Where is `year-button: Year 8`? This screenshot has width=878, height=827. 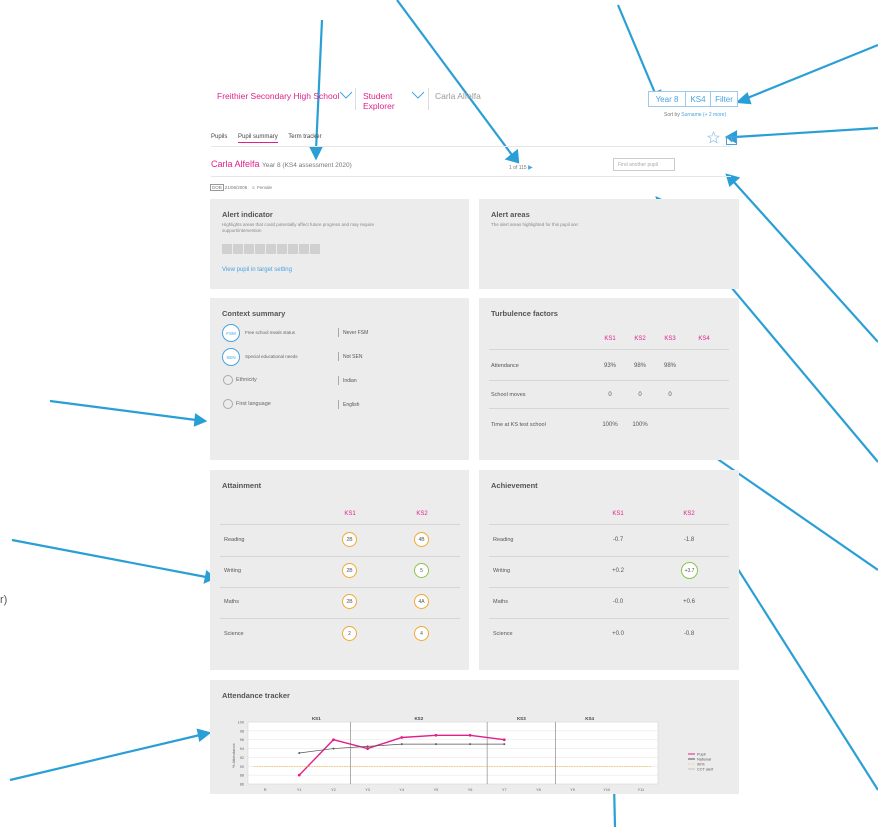
year-button: Year 8 is located at coordinates (667, 99).